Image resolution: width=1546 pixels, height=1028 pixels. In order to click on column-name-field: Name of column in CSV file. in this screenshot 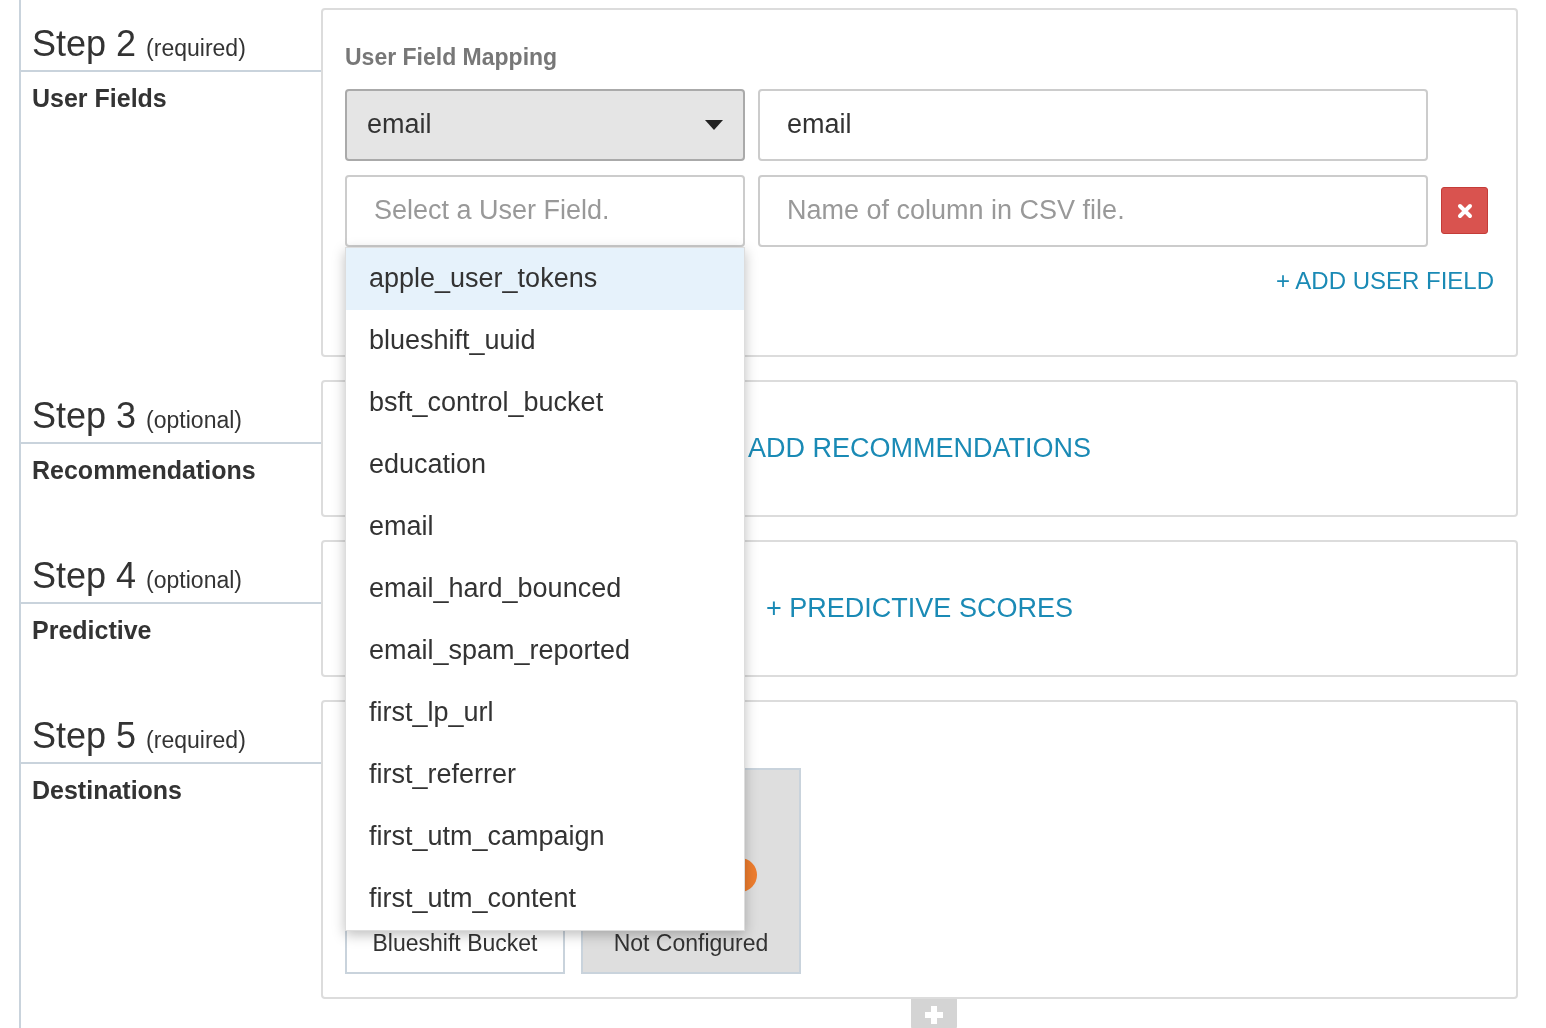, I will do `click(1093, 210)`.